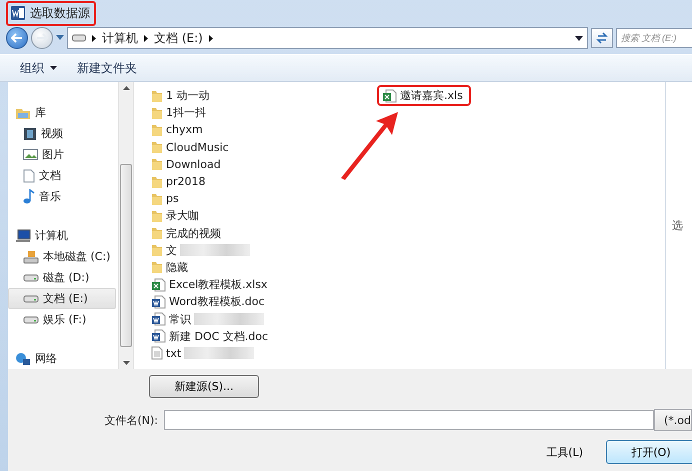  I want to click on open-button: 打开(O), so click(649, 452).